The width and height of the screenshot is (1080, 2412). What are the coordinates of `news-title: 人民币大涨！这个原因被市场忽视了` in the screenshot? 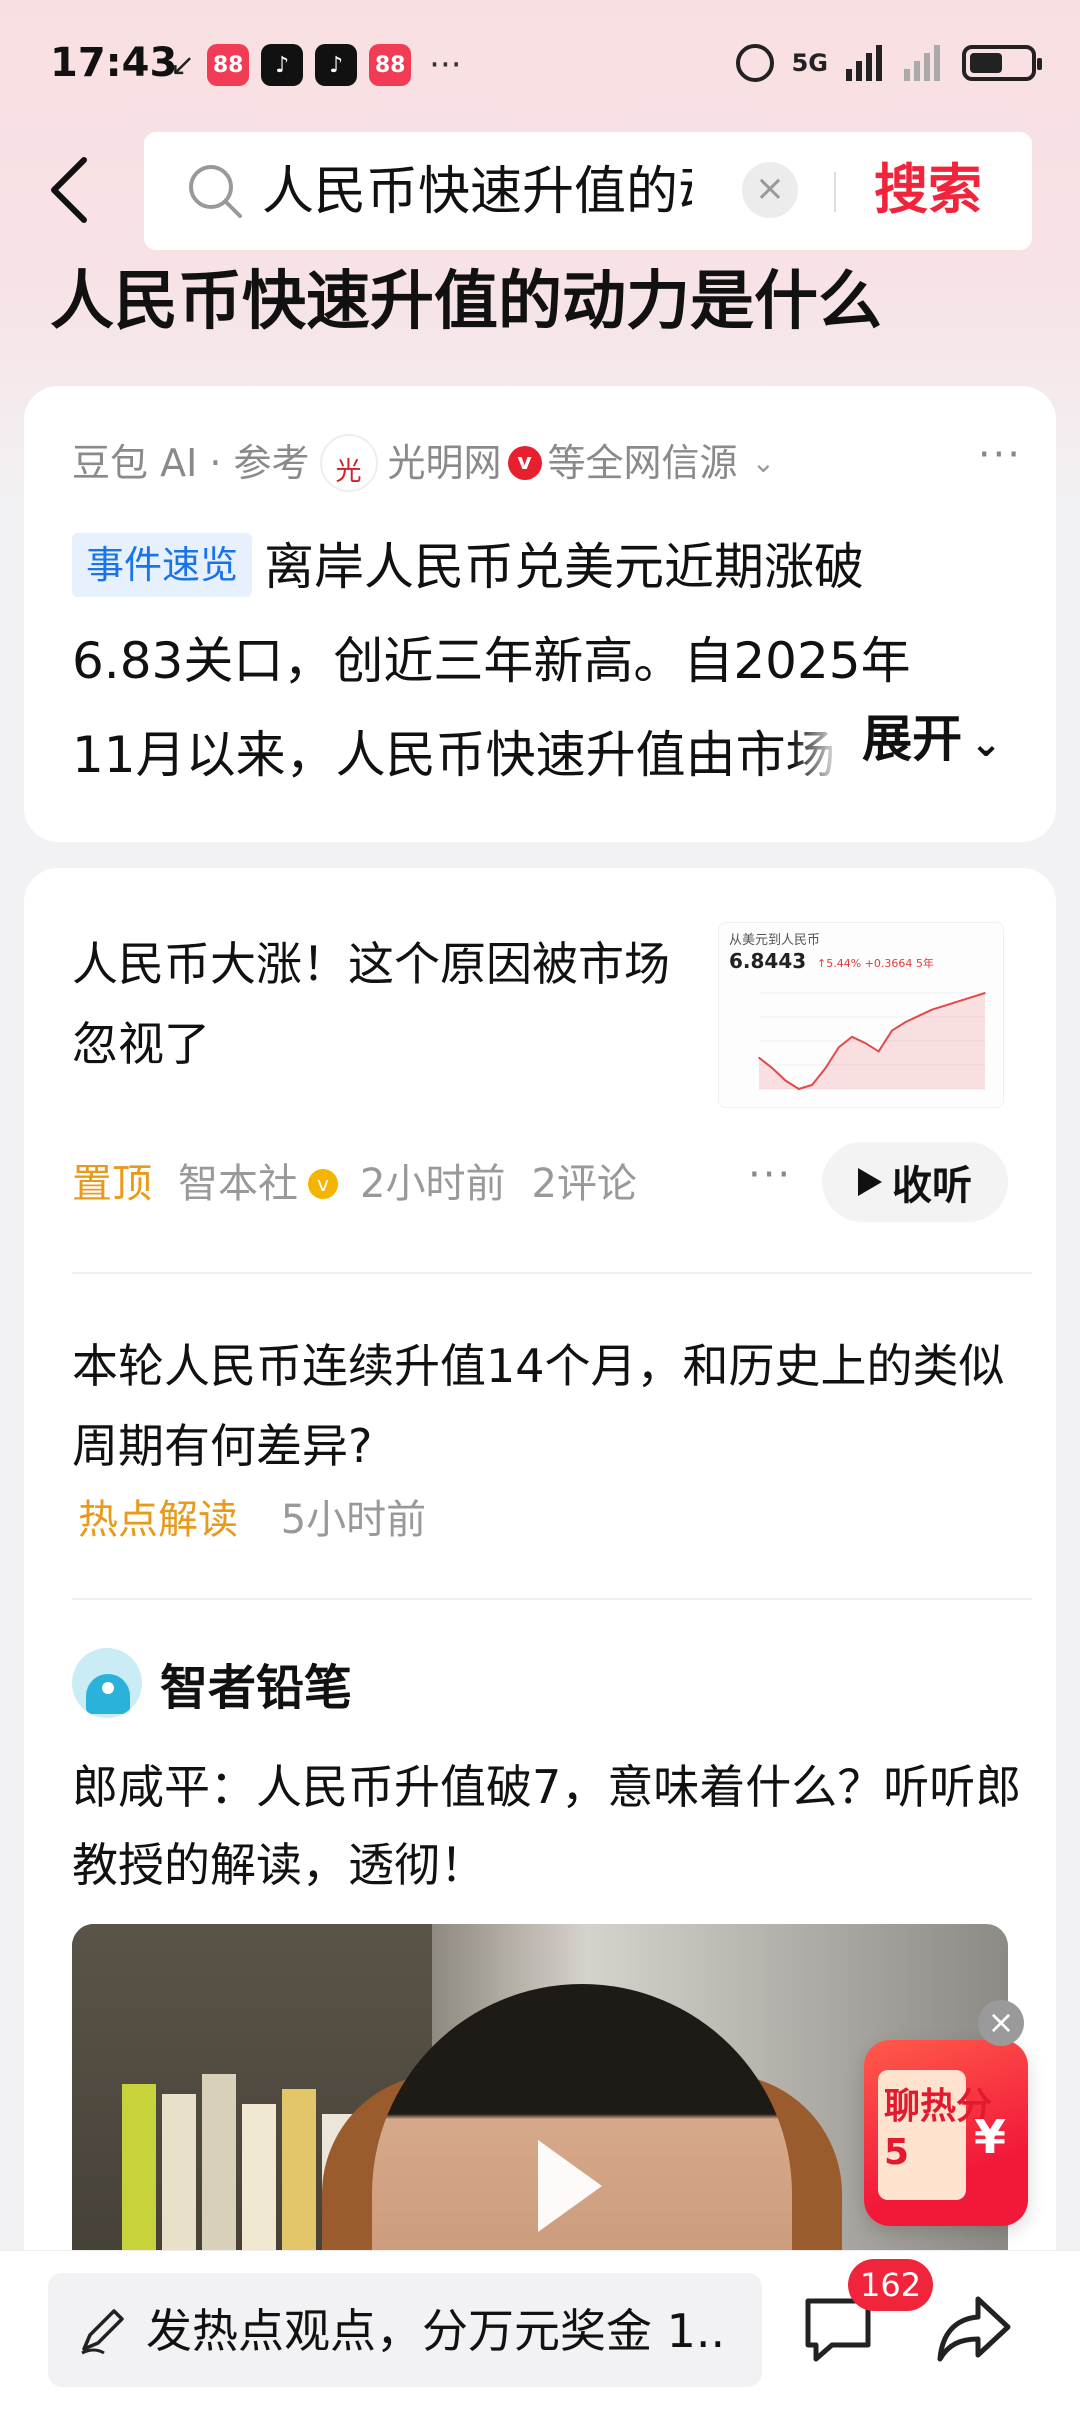 It's located at (372, 1004).